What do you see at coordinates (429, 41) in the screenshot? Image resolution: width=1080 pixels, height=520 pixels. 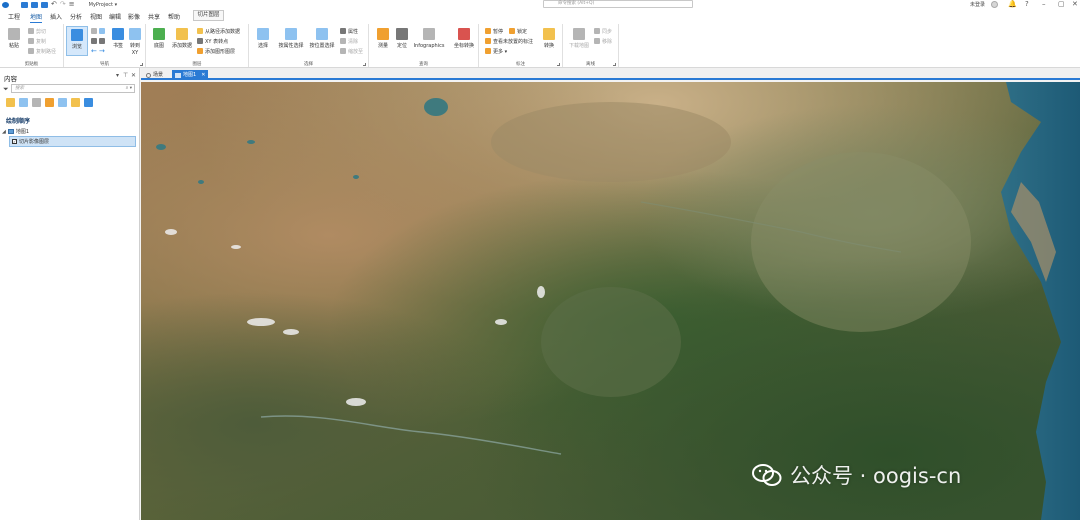 I see `infographics-button: Infographics` at bounding box center [429, 41].